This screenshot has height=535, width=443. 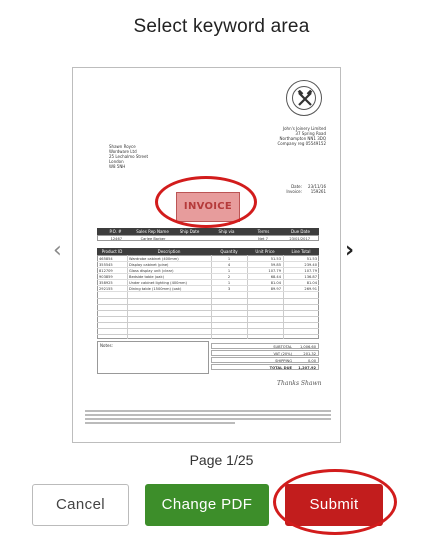 I want to click on order-cell: Net 7, so click(x=263, y=238).